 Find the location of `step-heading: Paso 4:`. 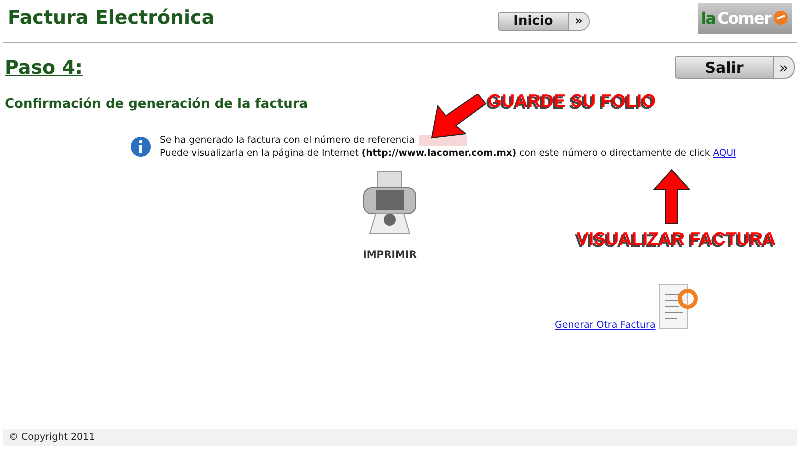

step-heading: Paso 4: is located at coordinates (44, 67).